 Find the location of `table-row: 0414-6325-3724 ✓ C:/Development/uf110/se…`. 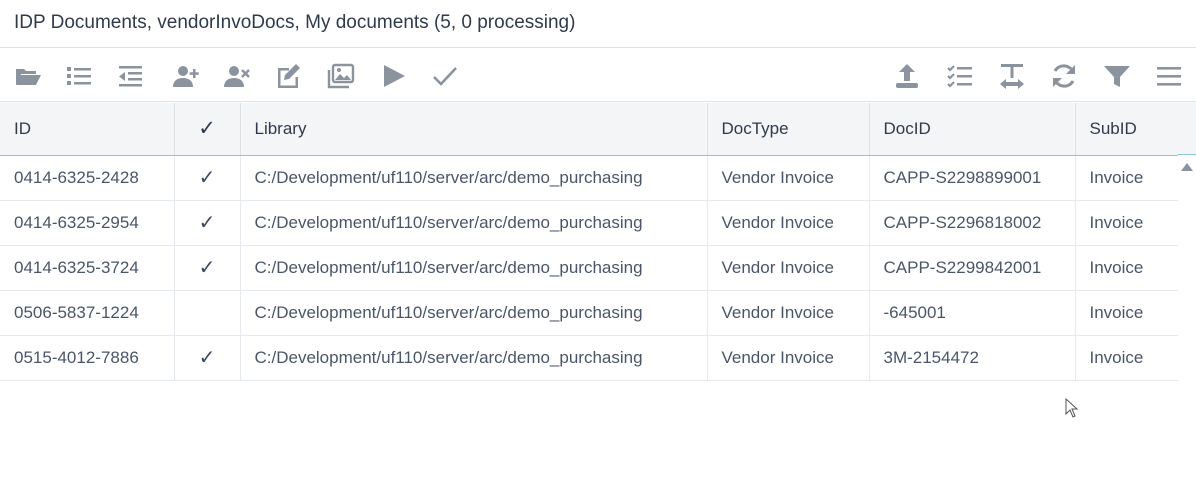

table-row: 0414-6325-3724 ✓ C:/Development/uf110/se… is located at coordinates (589, 268).